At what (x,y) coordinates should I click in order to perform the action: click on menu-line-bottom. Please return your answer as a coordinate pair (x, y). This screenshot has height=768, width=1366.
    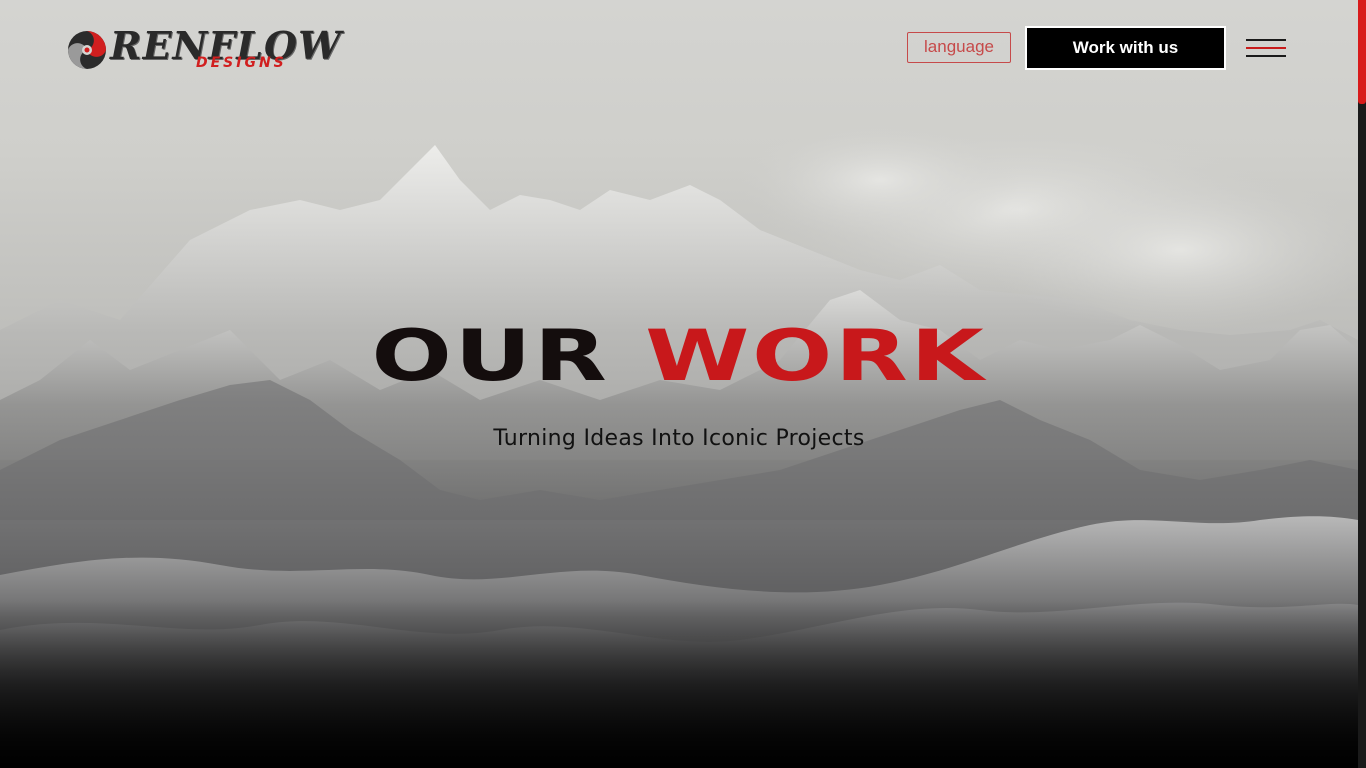
    Looking at the image, I should click on (1266, 56).